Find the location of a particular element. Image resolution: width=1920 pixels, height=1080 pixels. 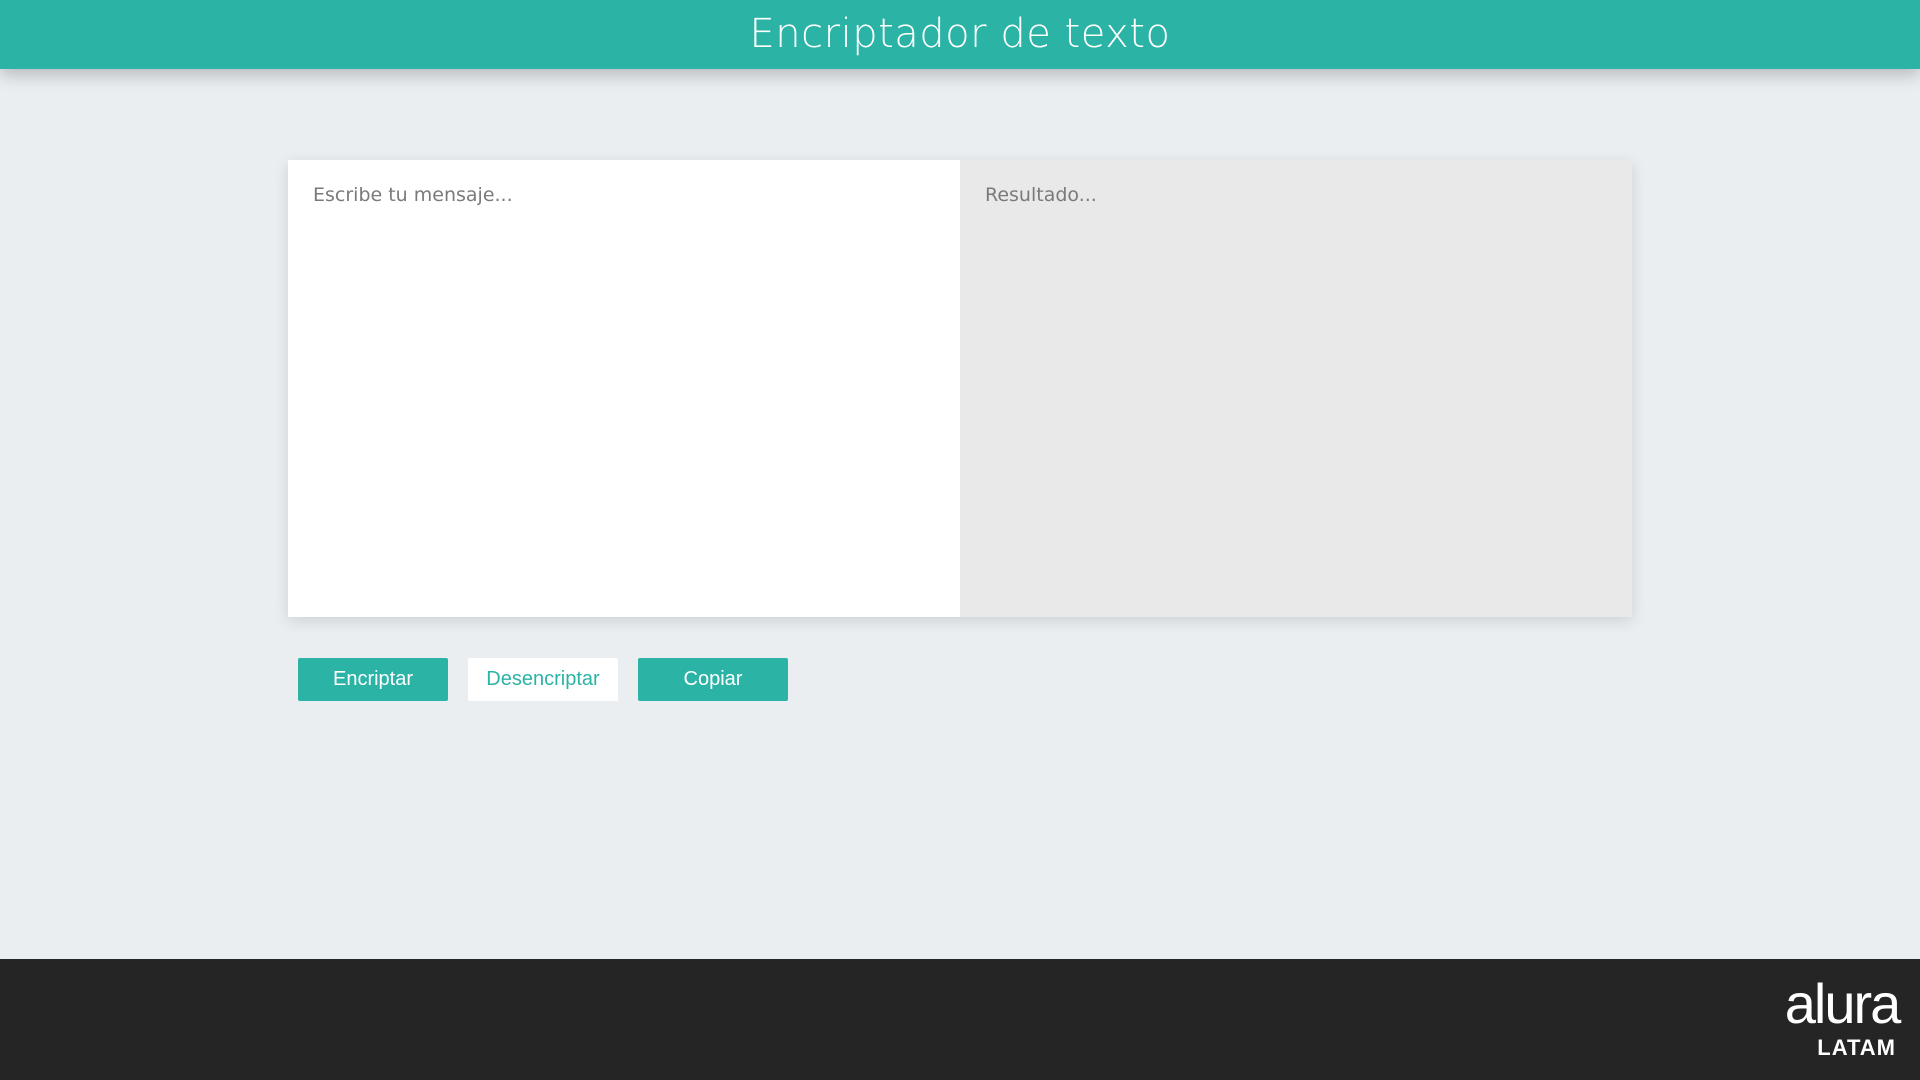

copy-button: Copiar is located at coordinates (713, 679).